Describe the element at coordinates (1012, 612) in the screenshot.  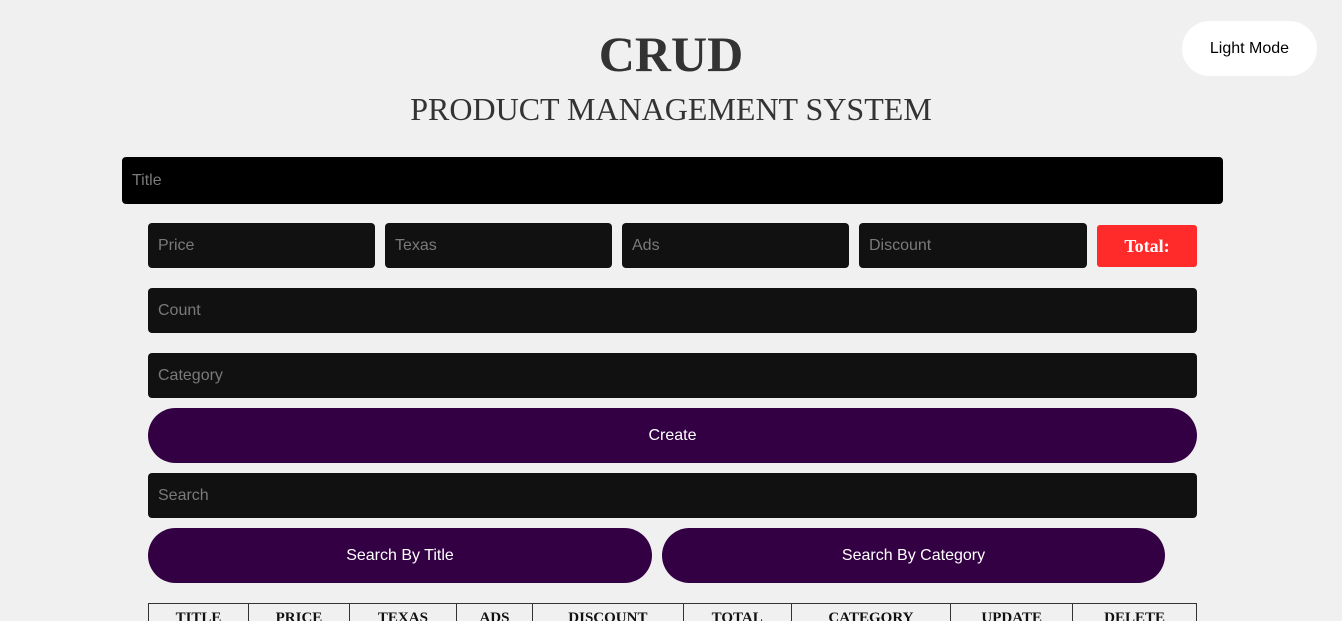
I see `column-header-update: UPDATE` at that location.